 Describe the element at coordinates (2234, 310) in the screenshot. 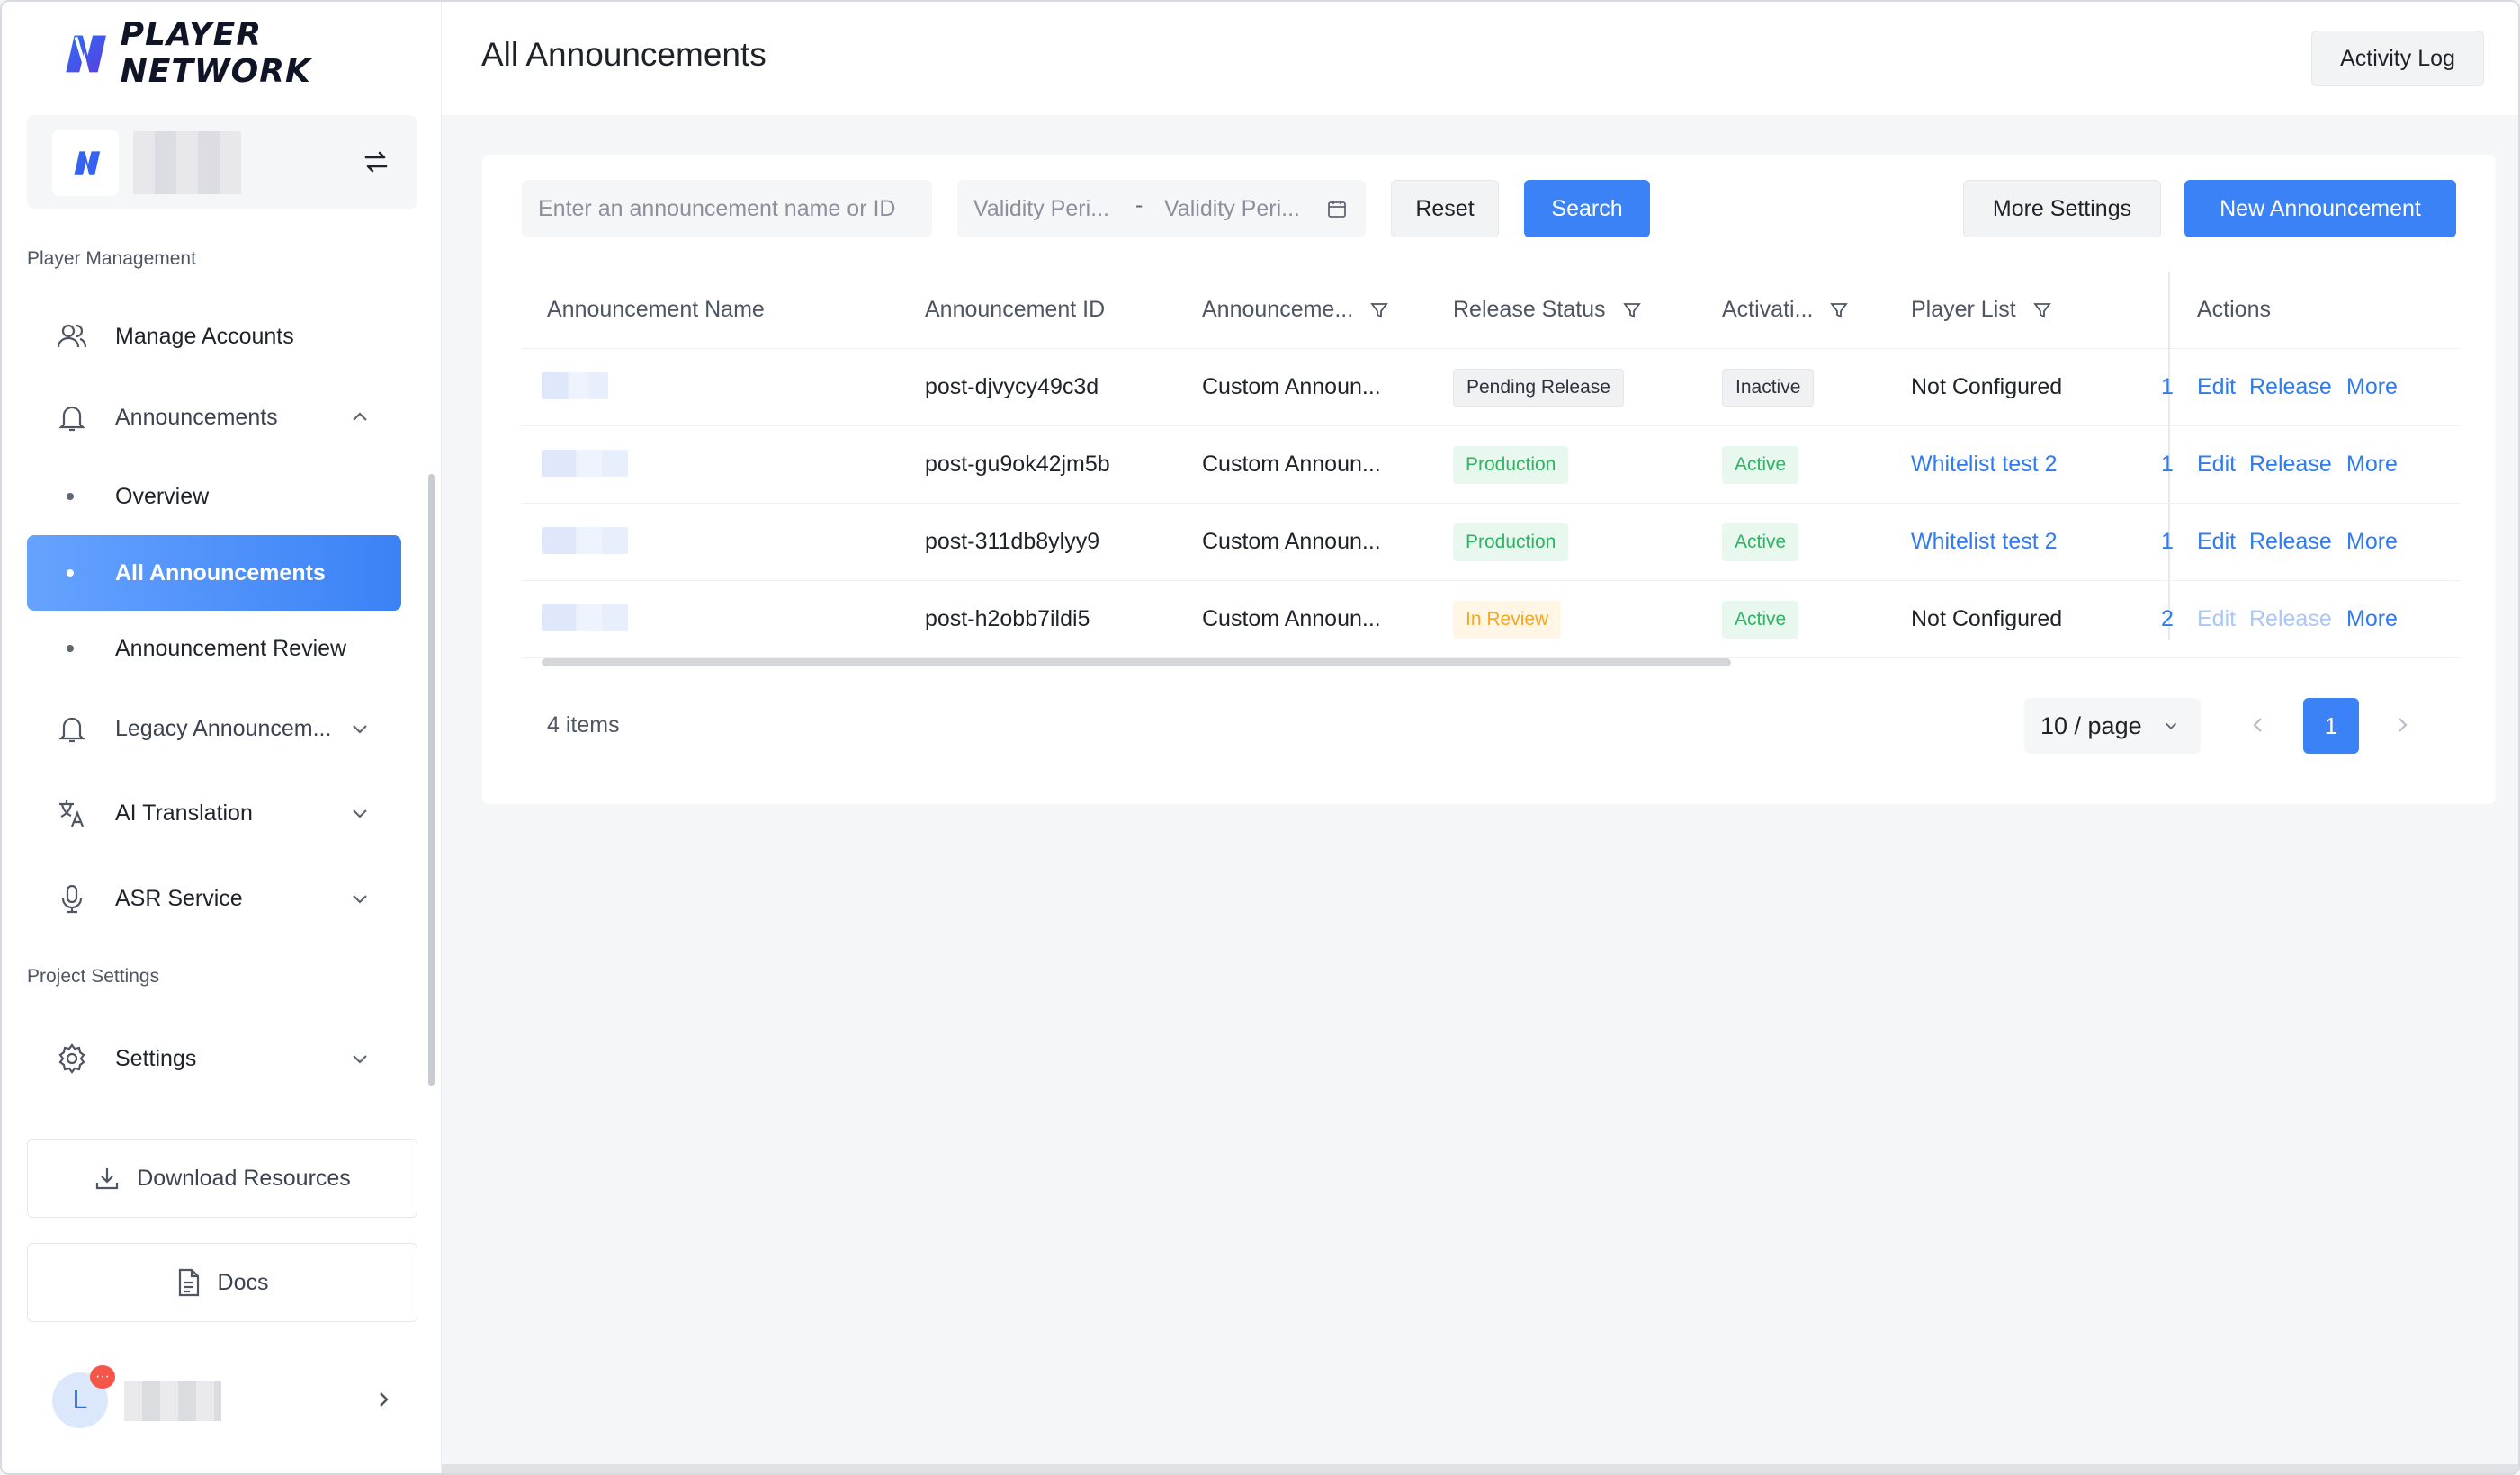

I see `column-actions: Actions` at that location.